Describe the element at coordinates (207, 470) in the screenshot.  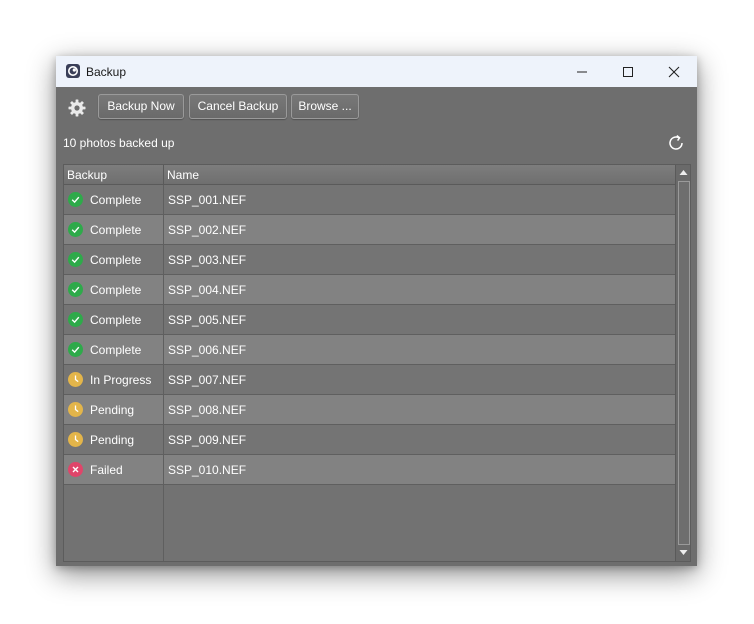
I see `file-name-label: SSP_010.NEF` at that location.